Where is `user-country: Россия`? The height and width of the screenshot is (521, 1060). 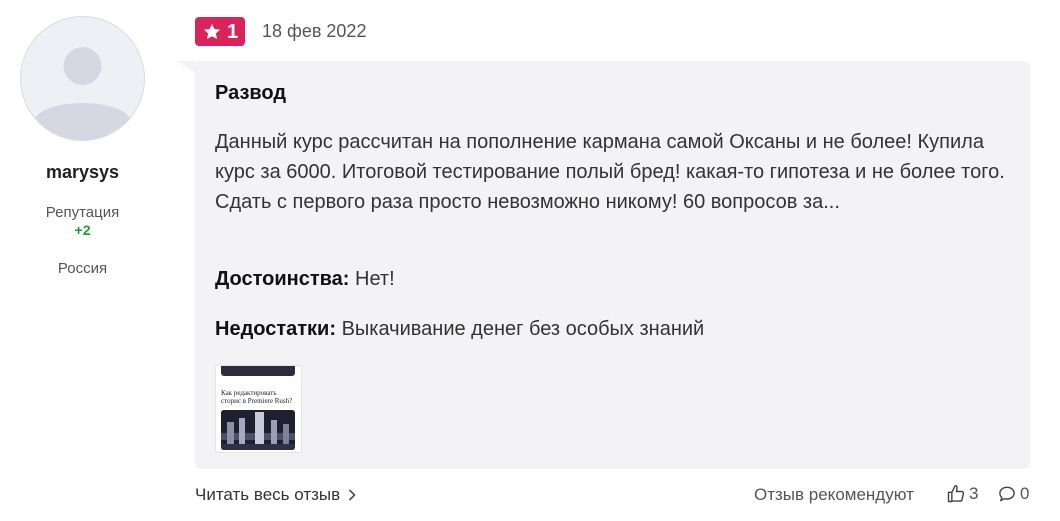 user-country: Россия is located at coordinates (82, 268).